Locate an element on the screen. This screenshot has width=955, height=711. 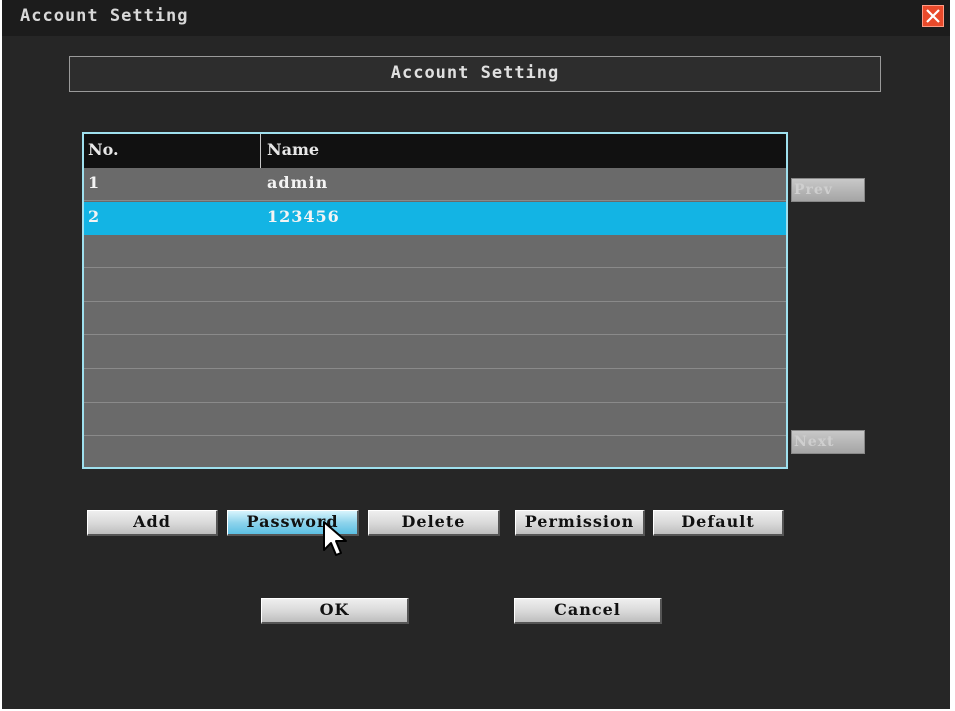
section-header: Account Setting is located at coordinates (475, 74).